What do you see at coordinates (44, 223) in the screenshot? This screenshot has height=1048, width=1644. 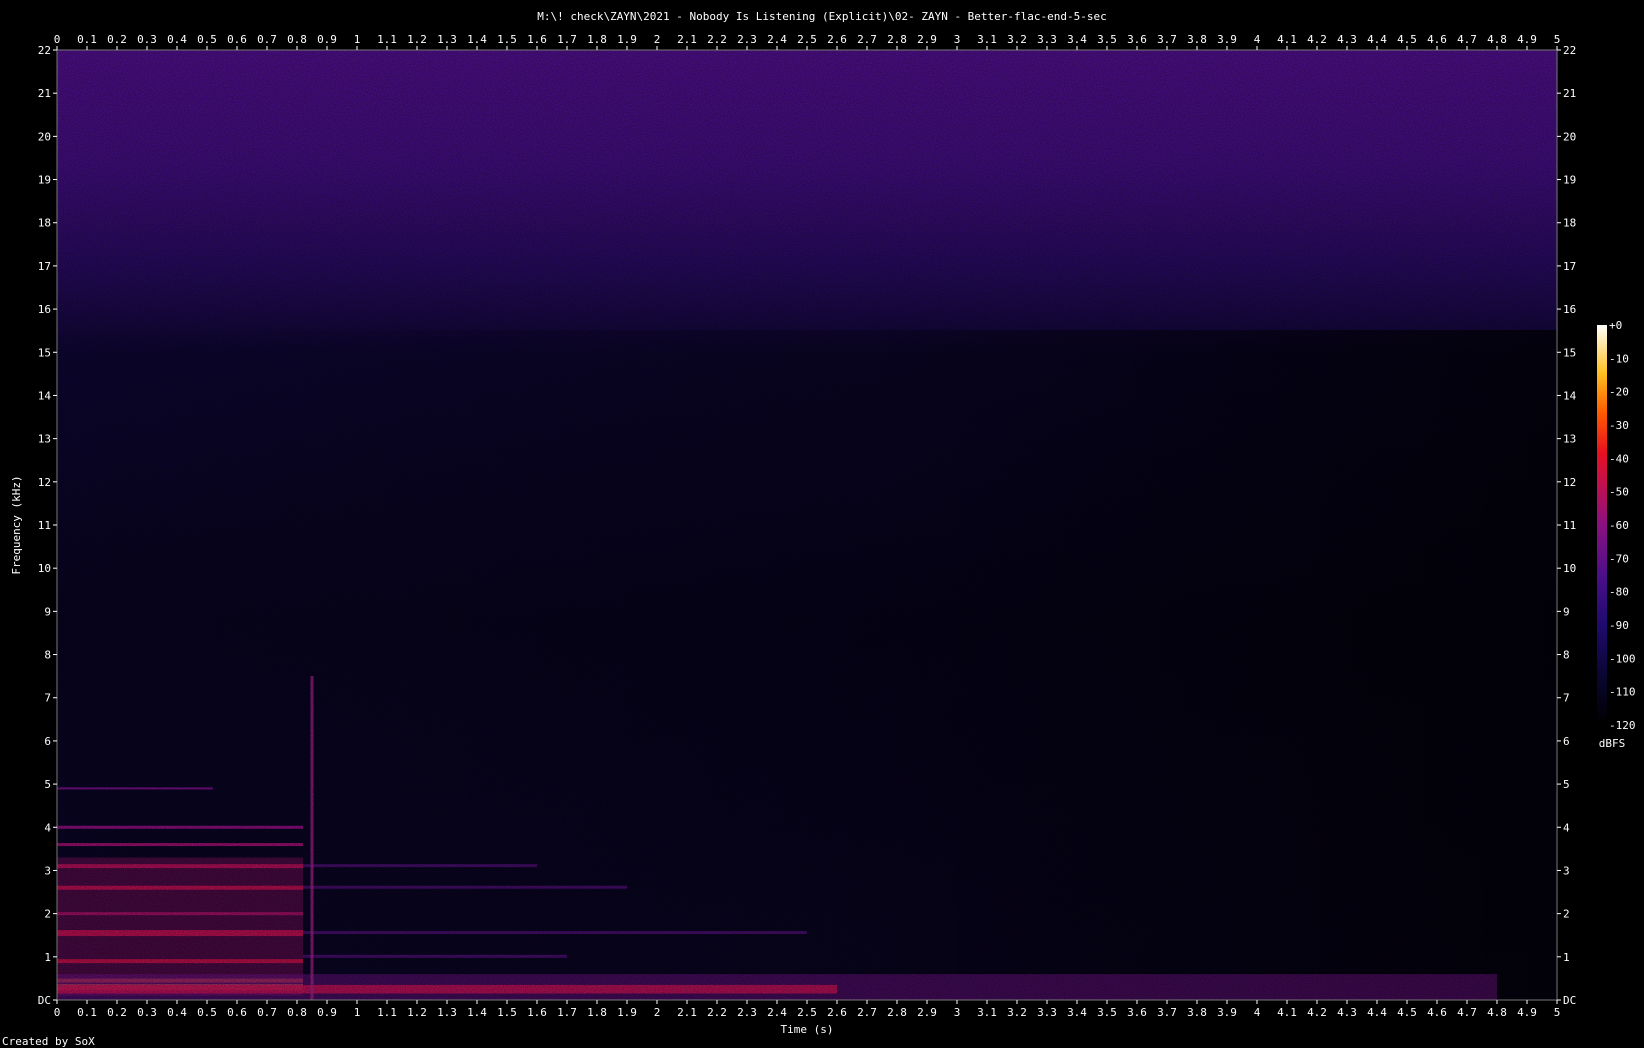 I see `y-tick-label: 18` at bounding box center [44, 223].